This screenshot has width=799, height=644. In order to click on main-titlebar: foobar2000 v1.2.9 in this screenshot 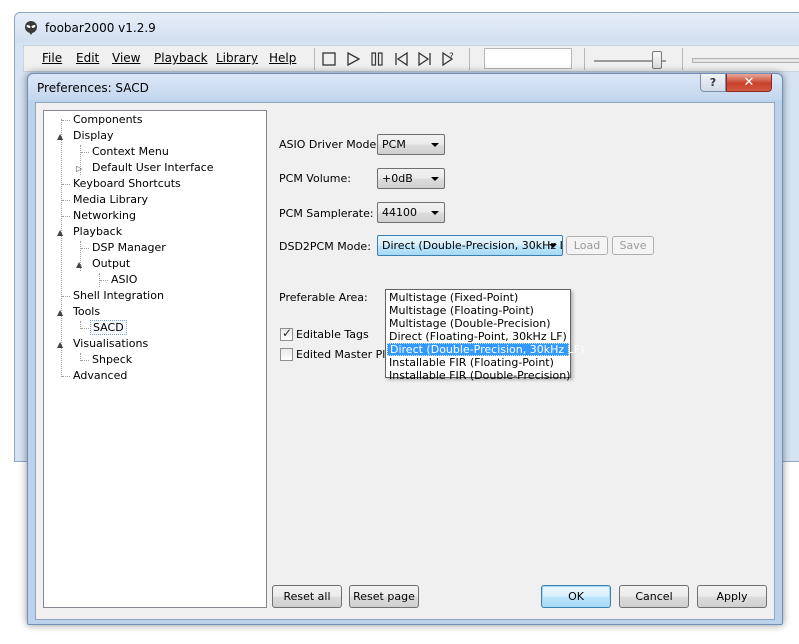, I will do `click(407, 28)`.